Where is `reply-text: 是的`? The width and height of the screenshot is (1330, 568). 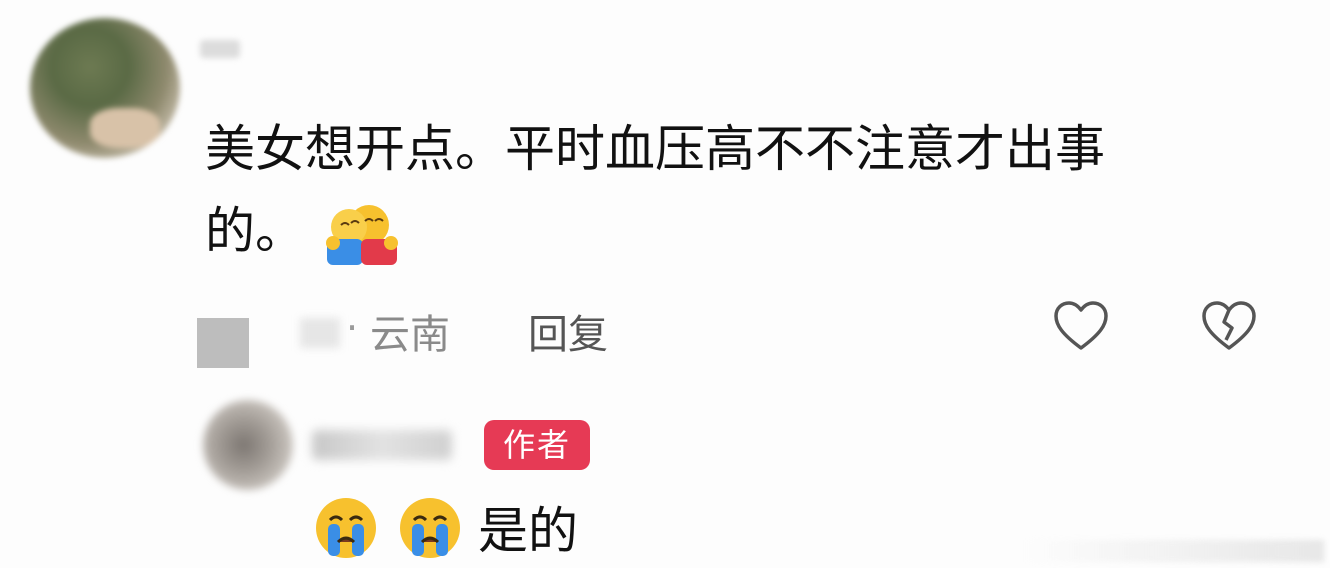 reply-text: 是的 is located at coordinates (528, 531).